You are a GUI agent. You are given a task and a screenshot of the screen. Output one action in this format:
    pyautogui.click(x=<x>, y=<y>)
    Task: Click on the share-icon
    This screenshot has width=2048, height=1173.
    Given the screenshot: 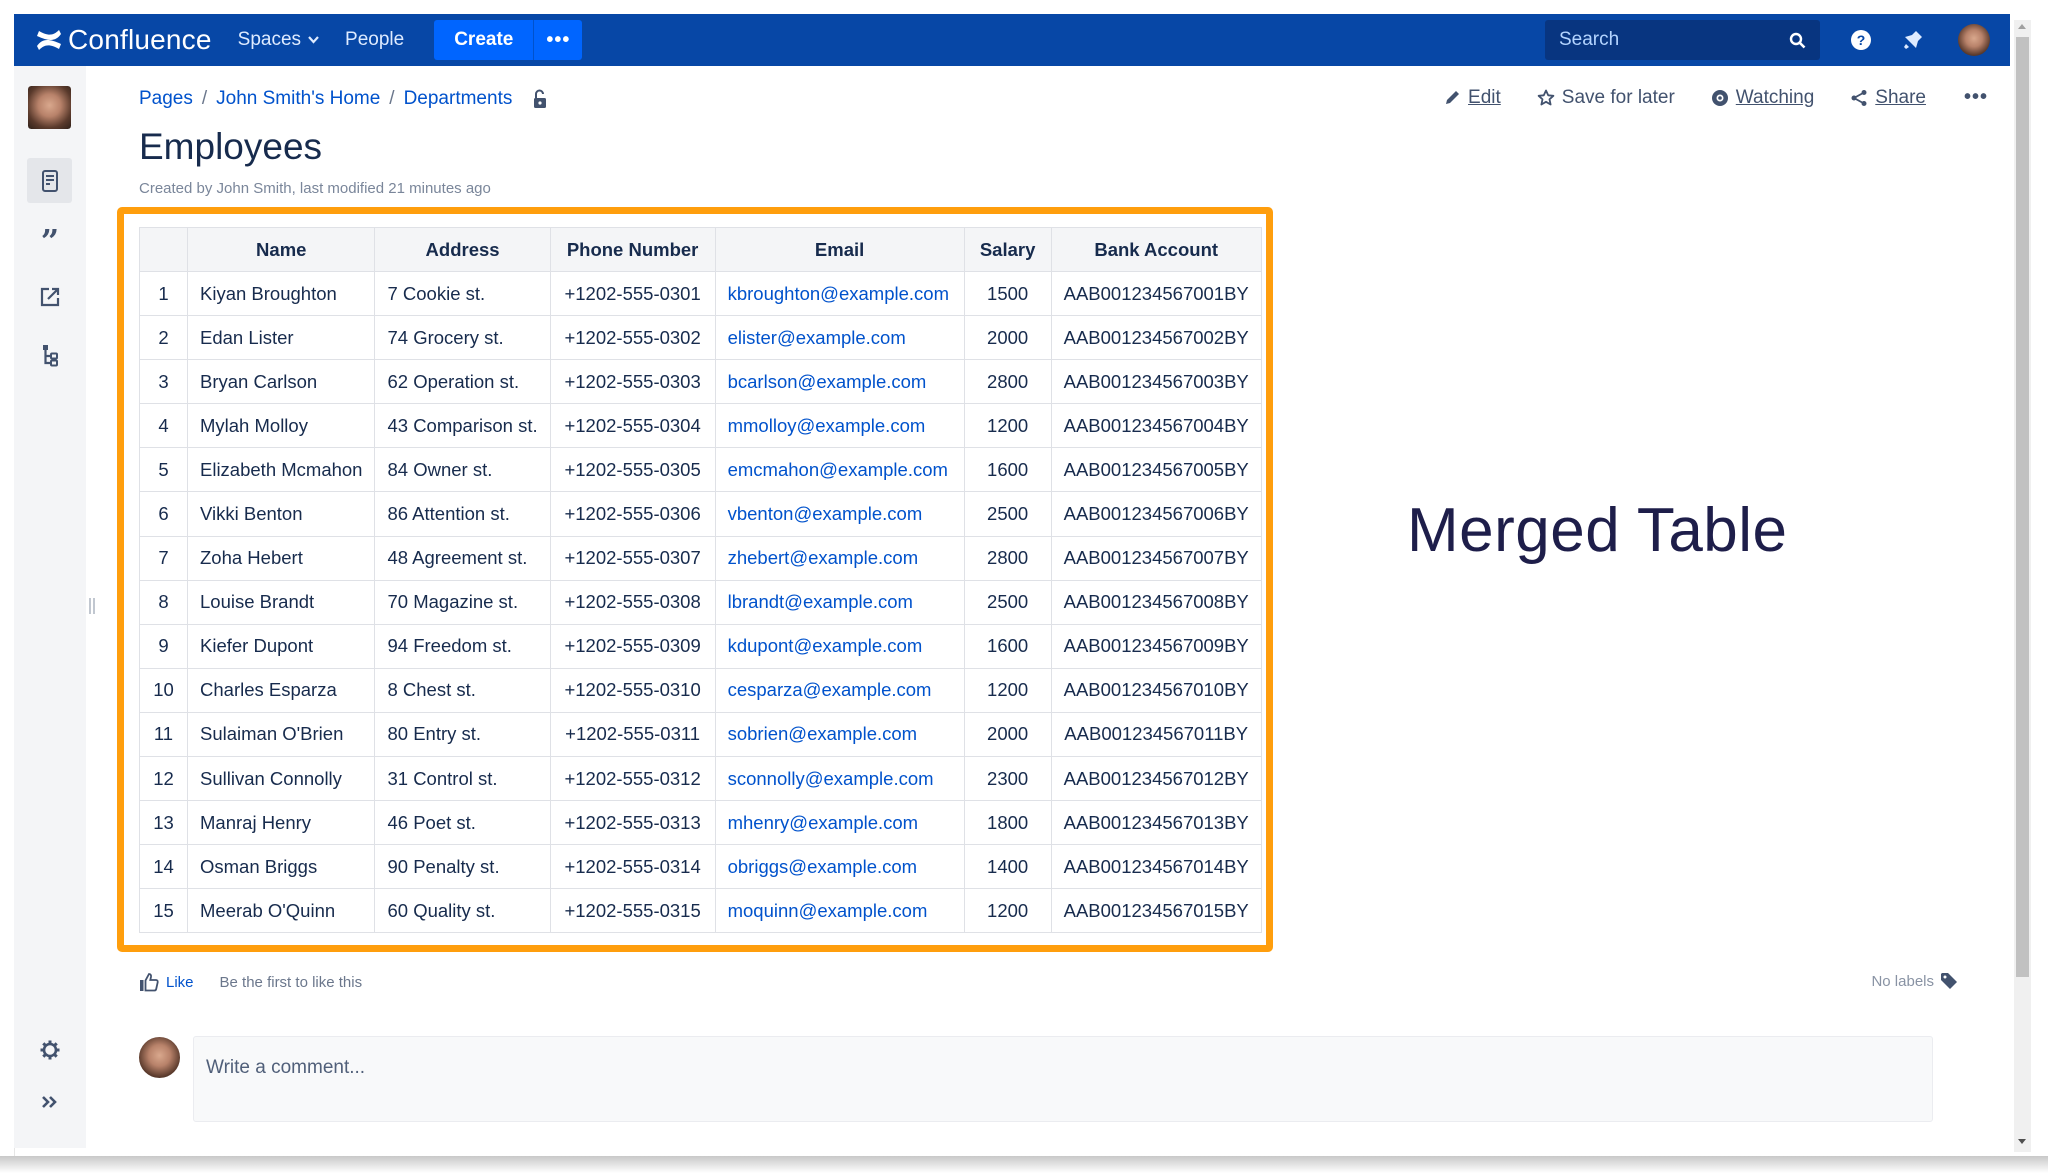 What is the action you would take?
    pyautogui.click(x=1859, y=97)
    